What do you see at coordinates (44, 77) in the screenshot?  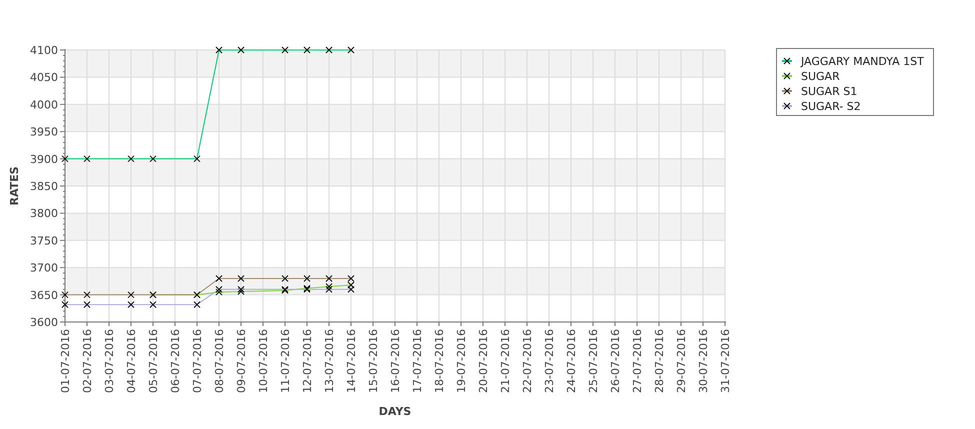 I see `y-tick-label: 4050` at bounding box center [44, 77].